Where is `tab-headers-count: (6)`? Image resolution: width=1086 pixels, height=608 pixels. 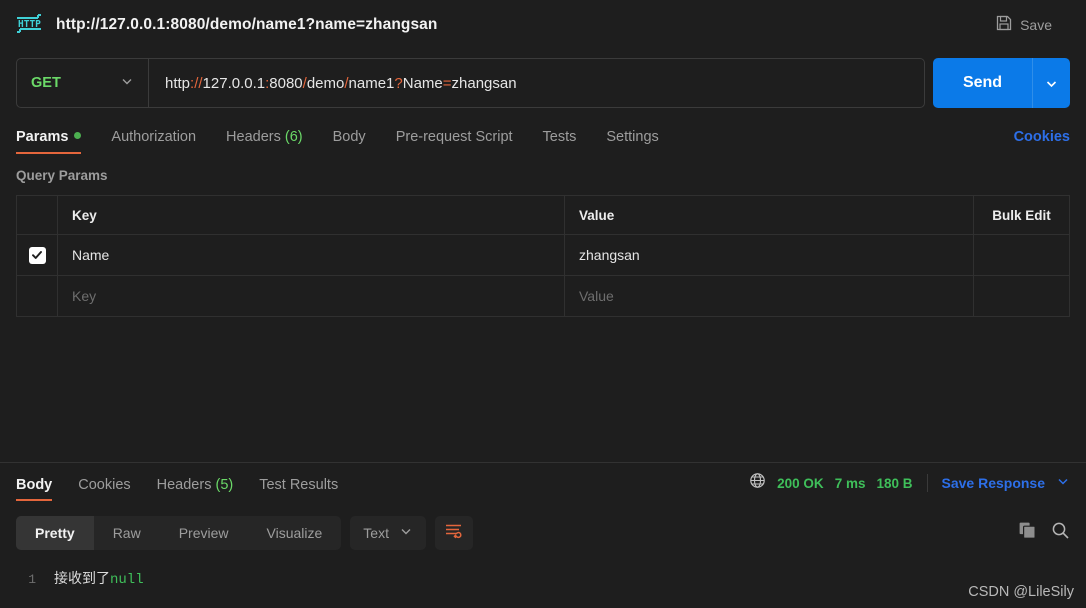
tab-headers-count: (6) is located at coordinates (293, 137).